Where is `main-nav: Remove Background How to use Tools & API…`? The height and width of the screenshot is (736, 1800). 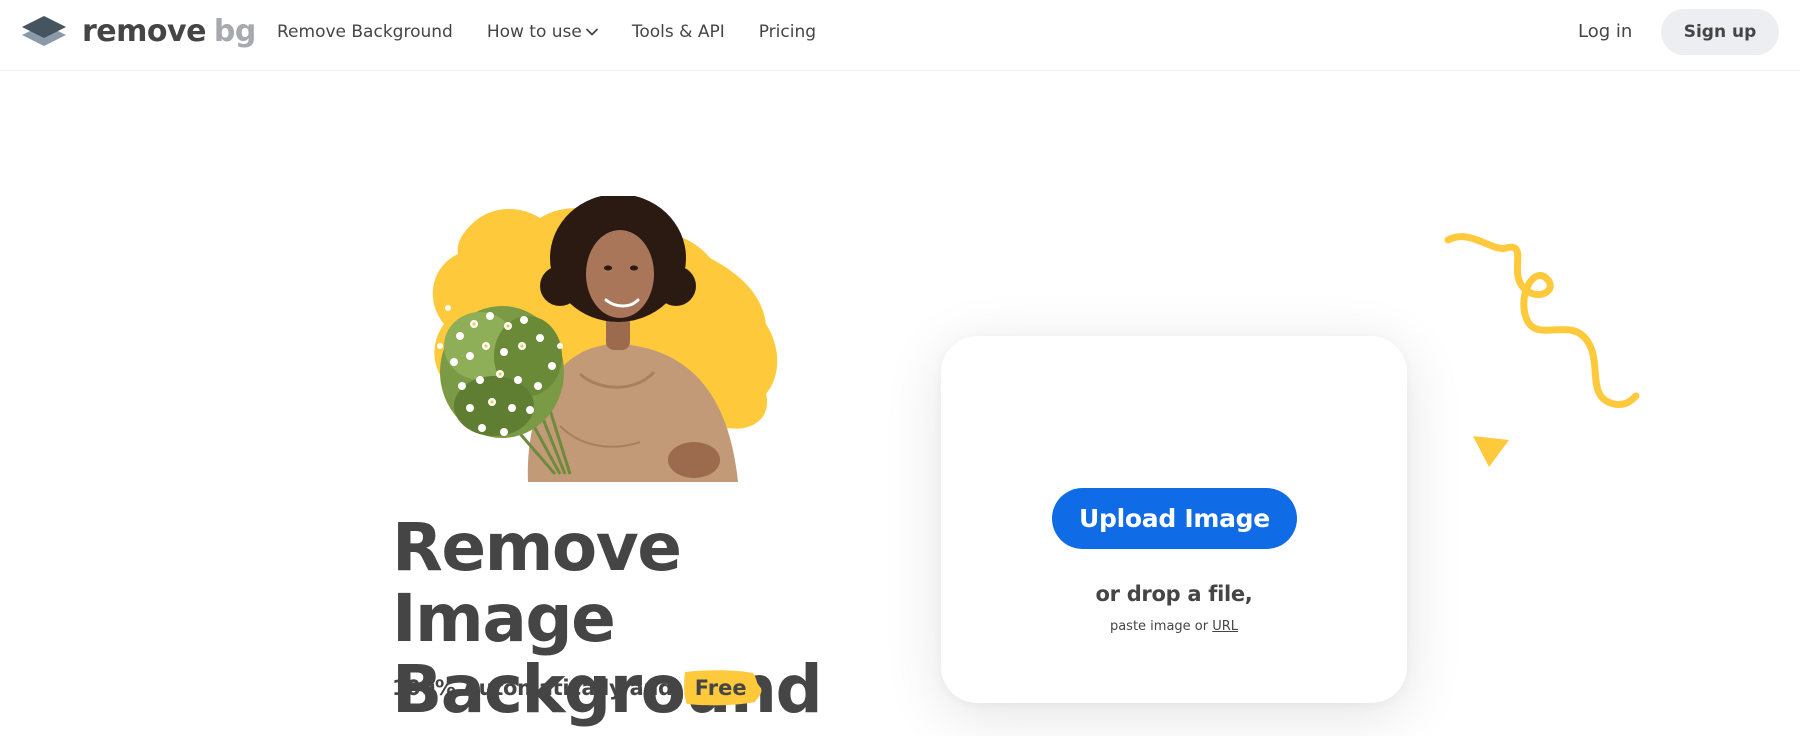 main-nav: Remove Background How to use Tools & API… is located at coordinates (563, 32).